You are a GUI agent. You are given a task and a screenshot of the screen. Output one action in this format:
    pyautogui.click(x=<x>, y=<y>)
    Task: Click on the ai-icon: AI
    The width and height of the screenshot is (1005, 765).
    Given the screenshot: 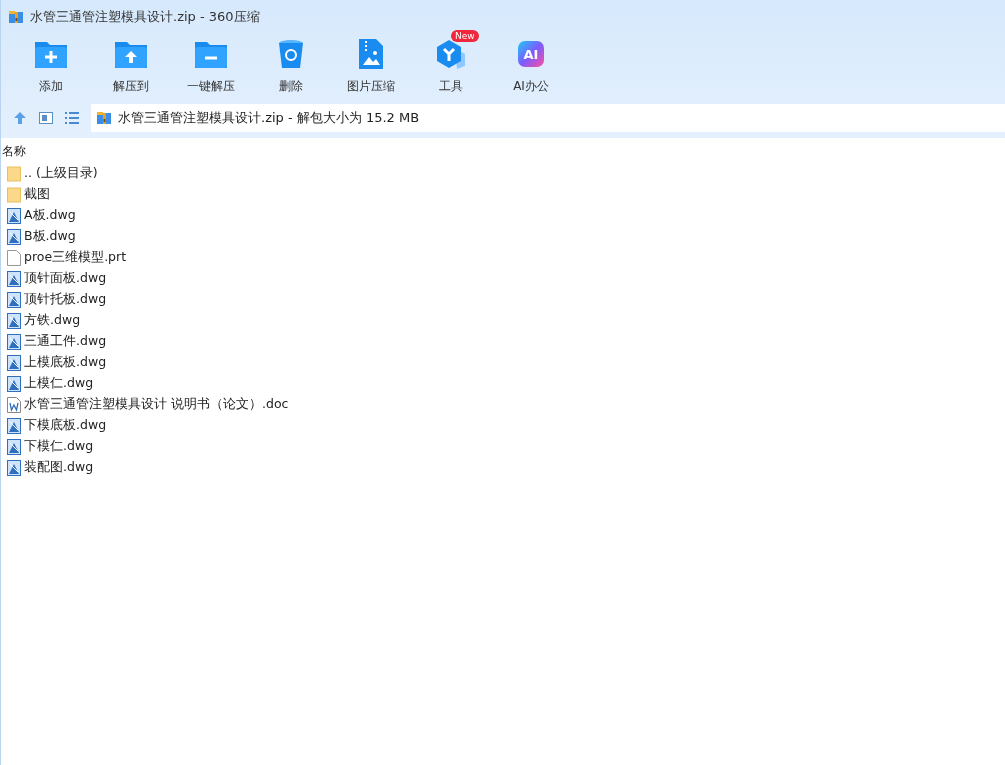 What is the action you would take?
    pyautogui.click(x=531, y=54)
    